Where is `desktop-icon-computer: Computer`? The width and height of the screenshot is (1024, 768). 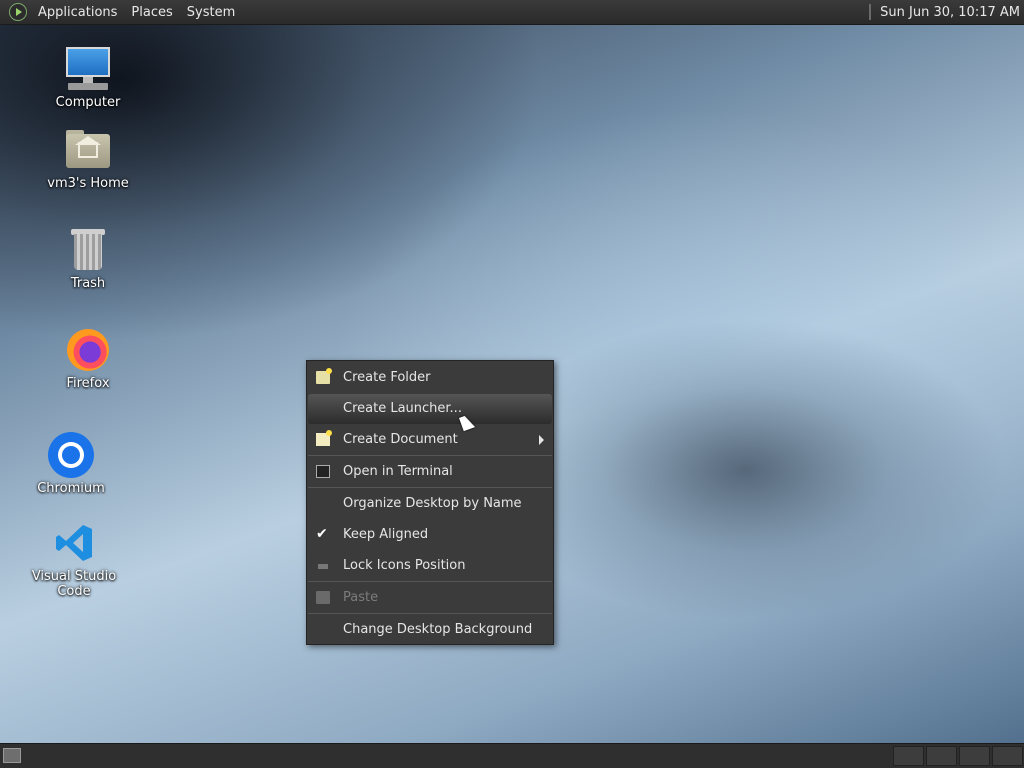 desktop-icon-computer: Computer is located at coordinates (88, 77).